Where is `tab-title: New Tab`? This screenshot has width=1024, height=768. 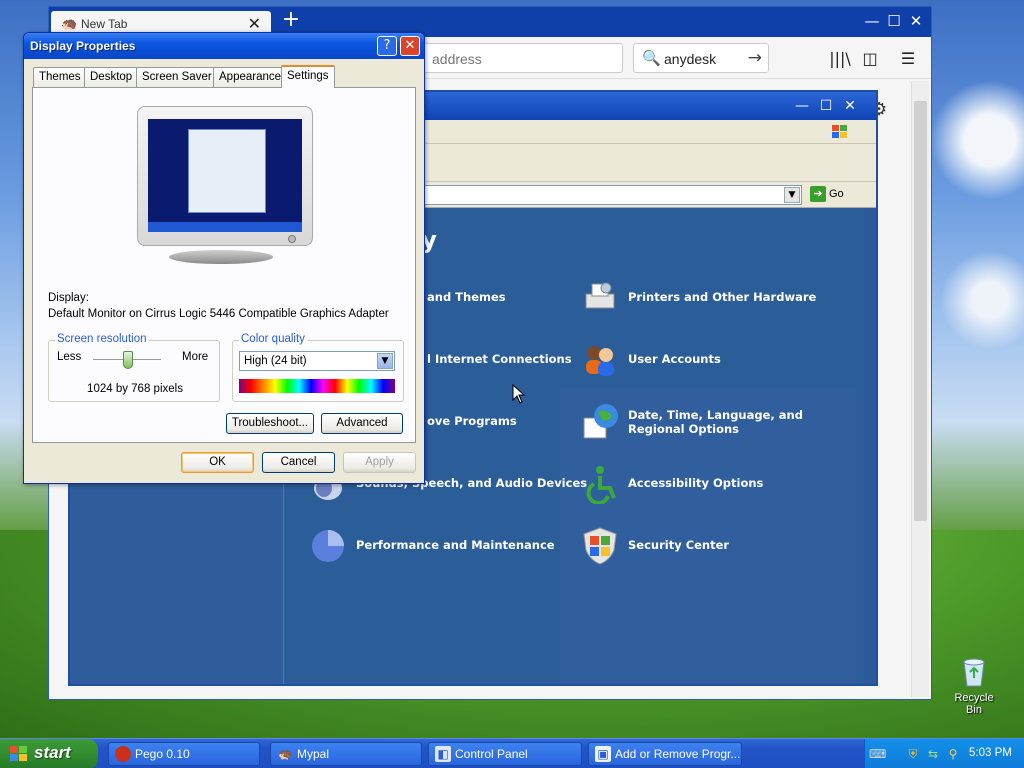
tab-title: New Tab is located at coordinates (104, 24).